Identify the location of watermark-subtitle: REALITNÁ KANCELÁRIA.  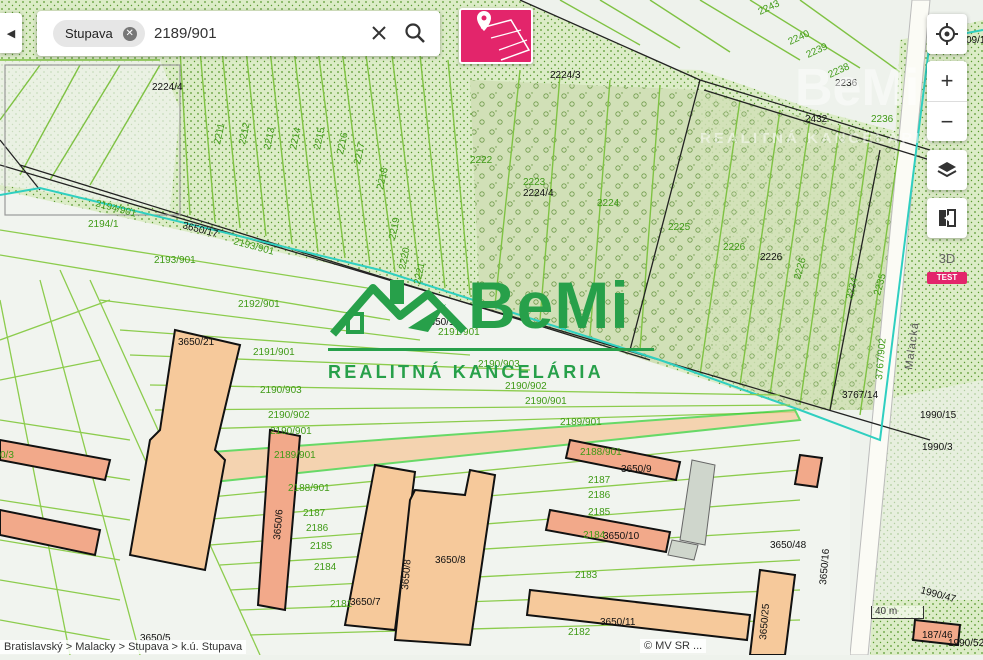
(466, 372).